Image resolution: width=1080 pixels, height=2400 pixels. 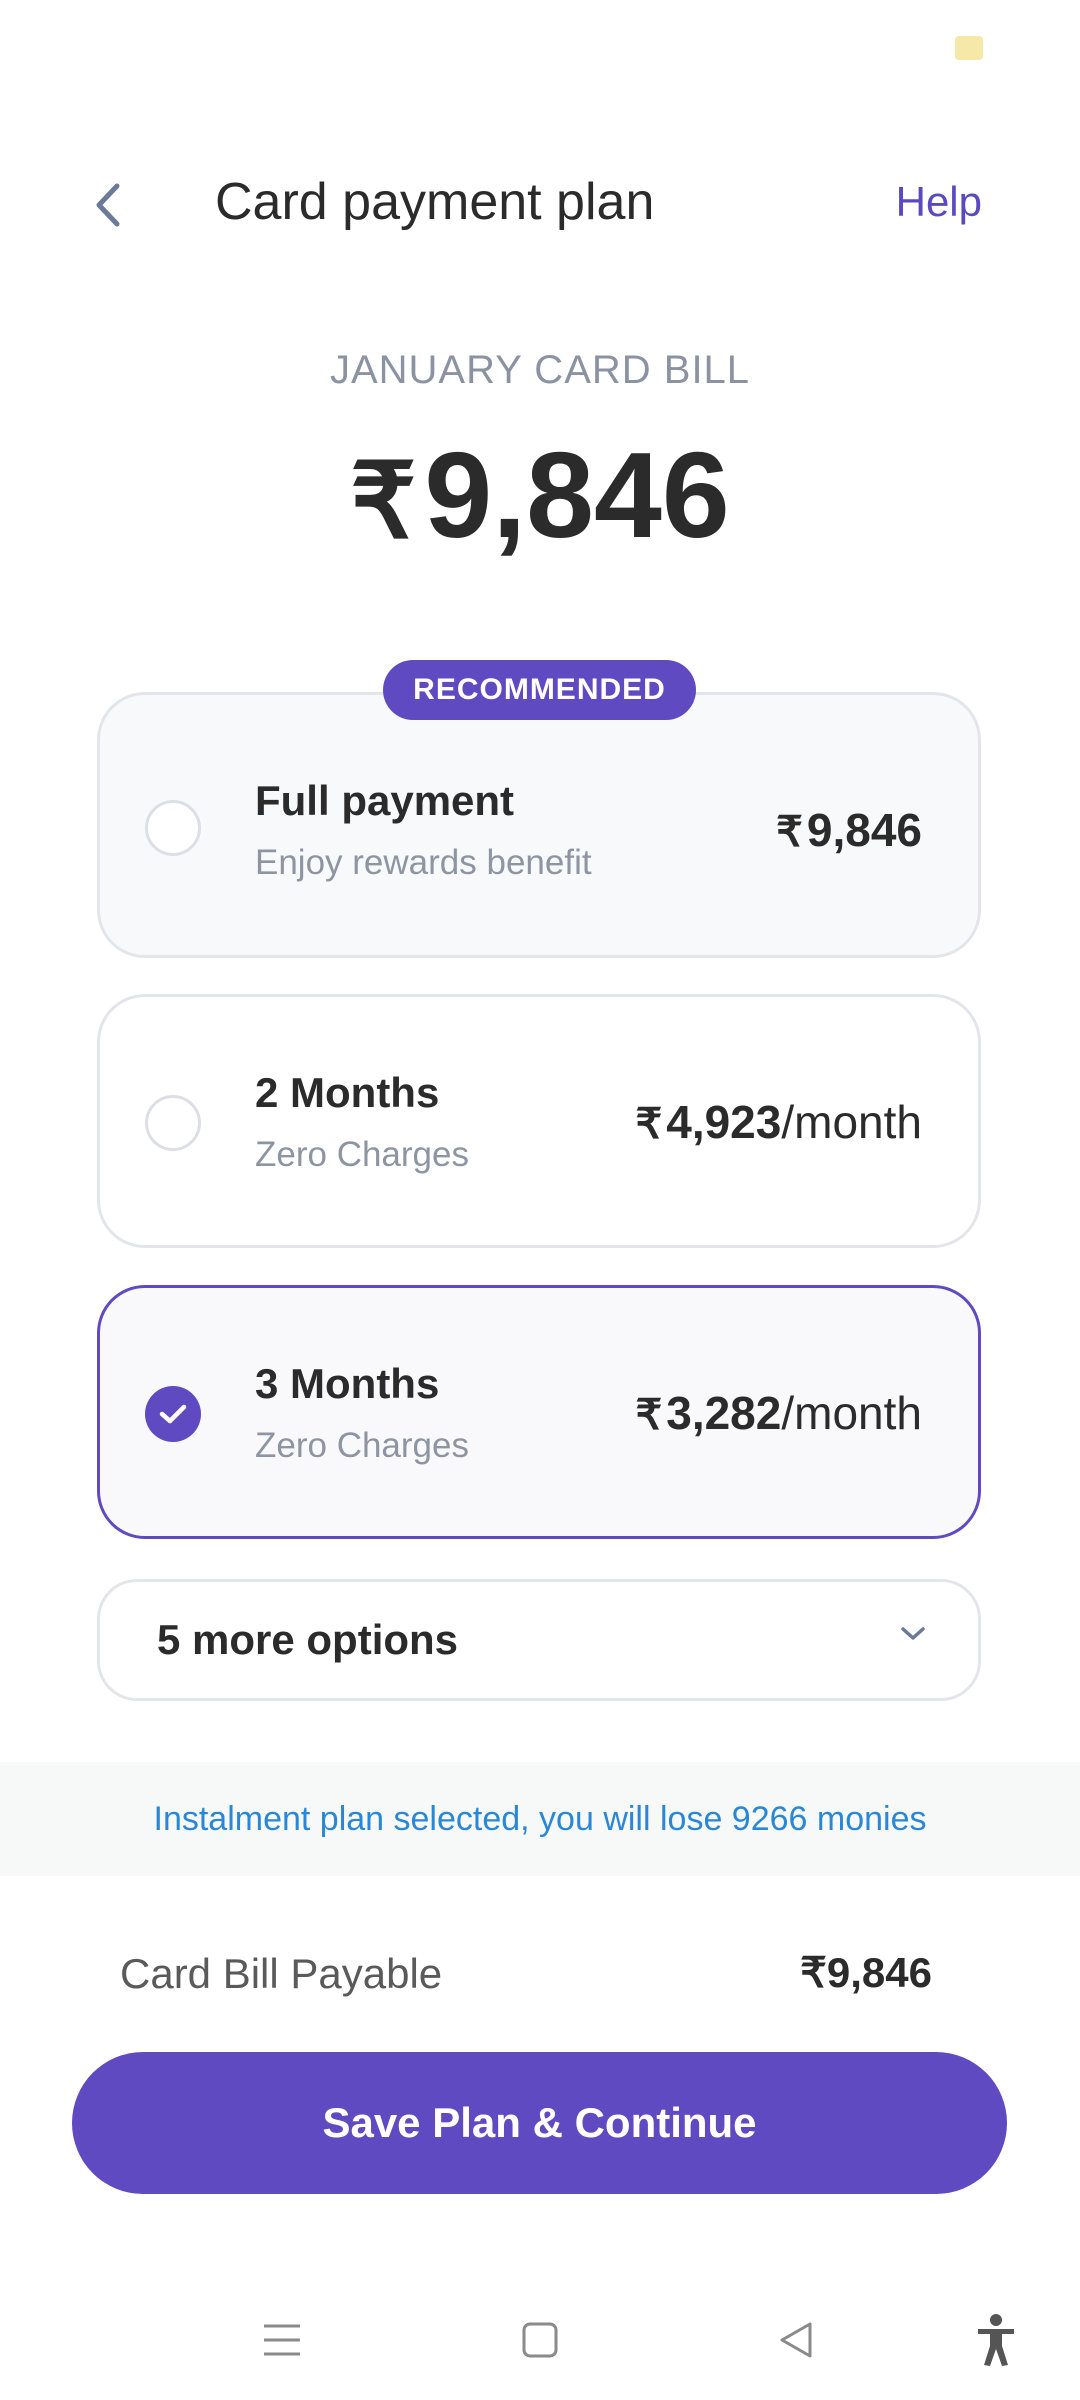 I want to click on back-button, so click(x=108, y=205).